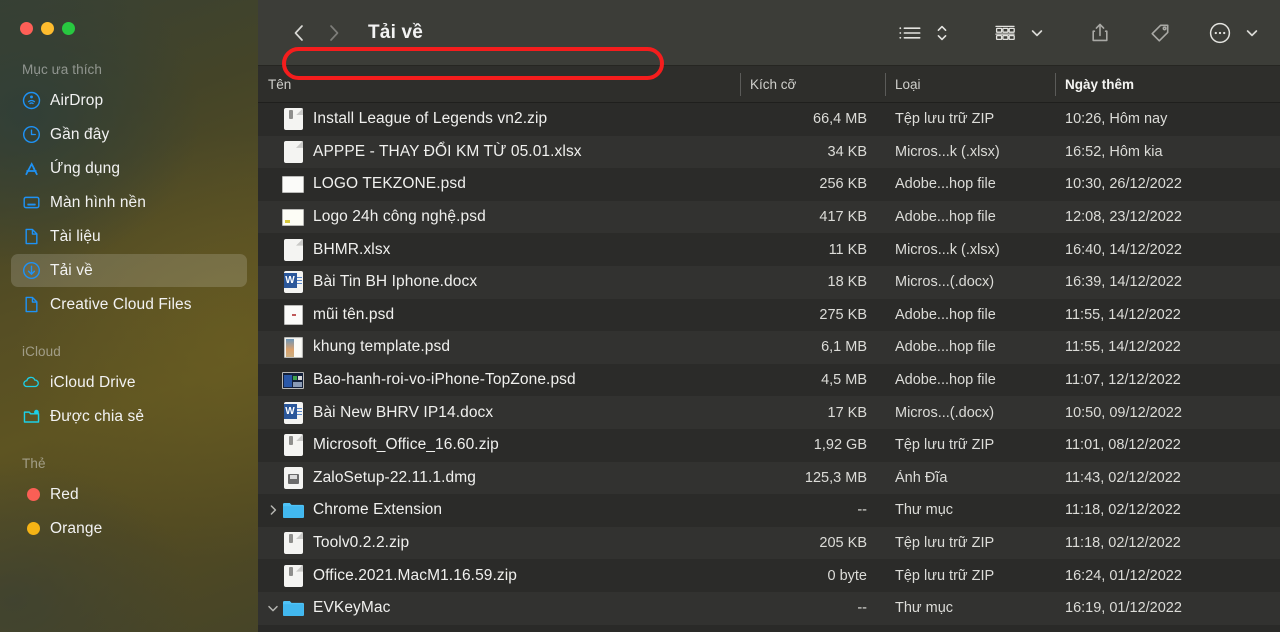  I want to click on file-name: APPPE - THAY ĐỔI KM TỪ 05.01.xlsx, so click(447, 151).